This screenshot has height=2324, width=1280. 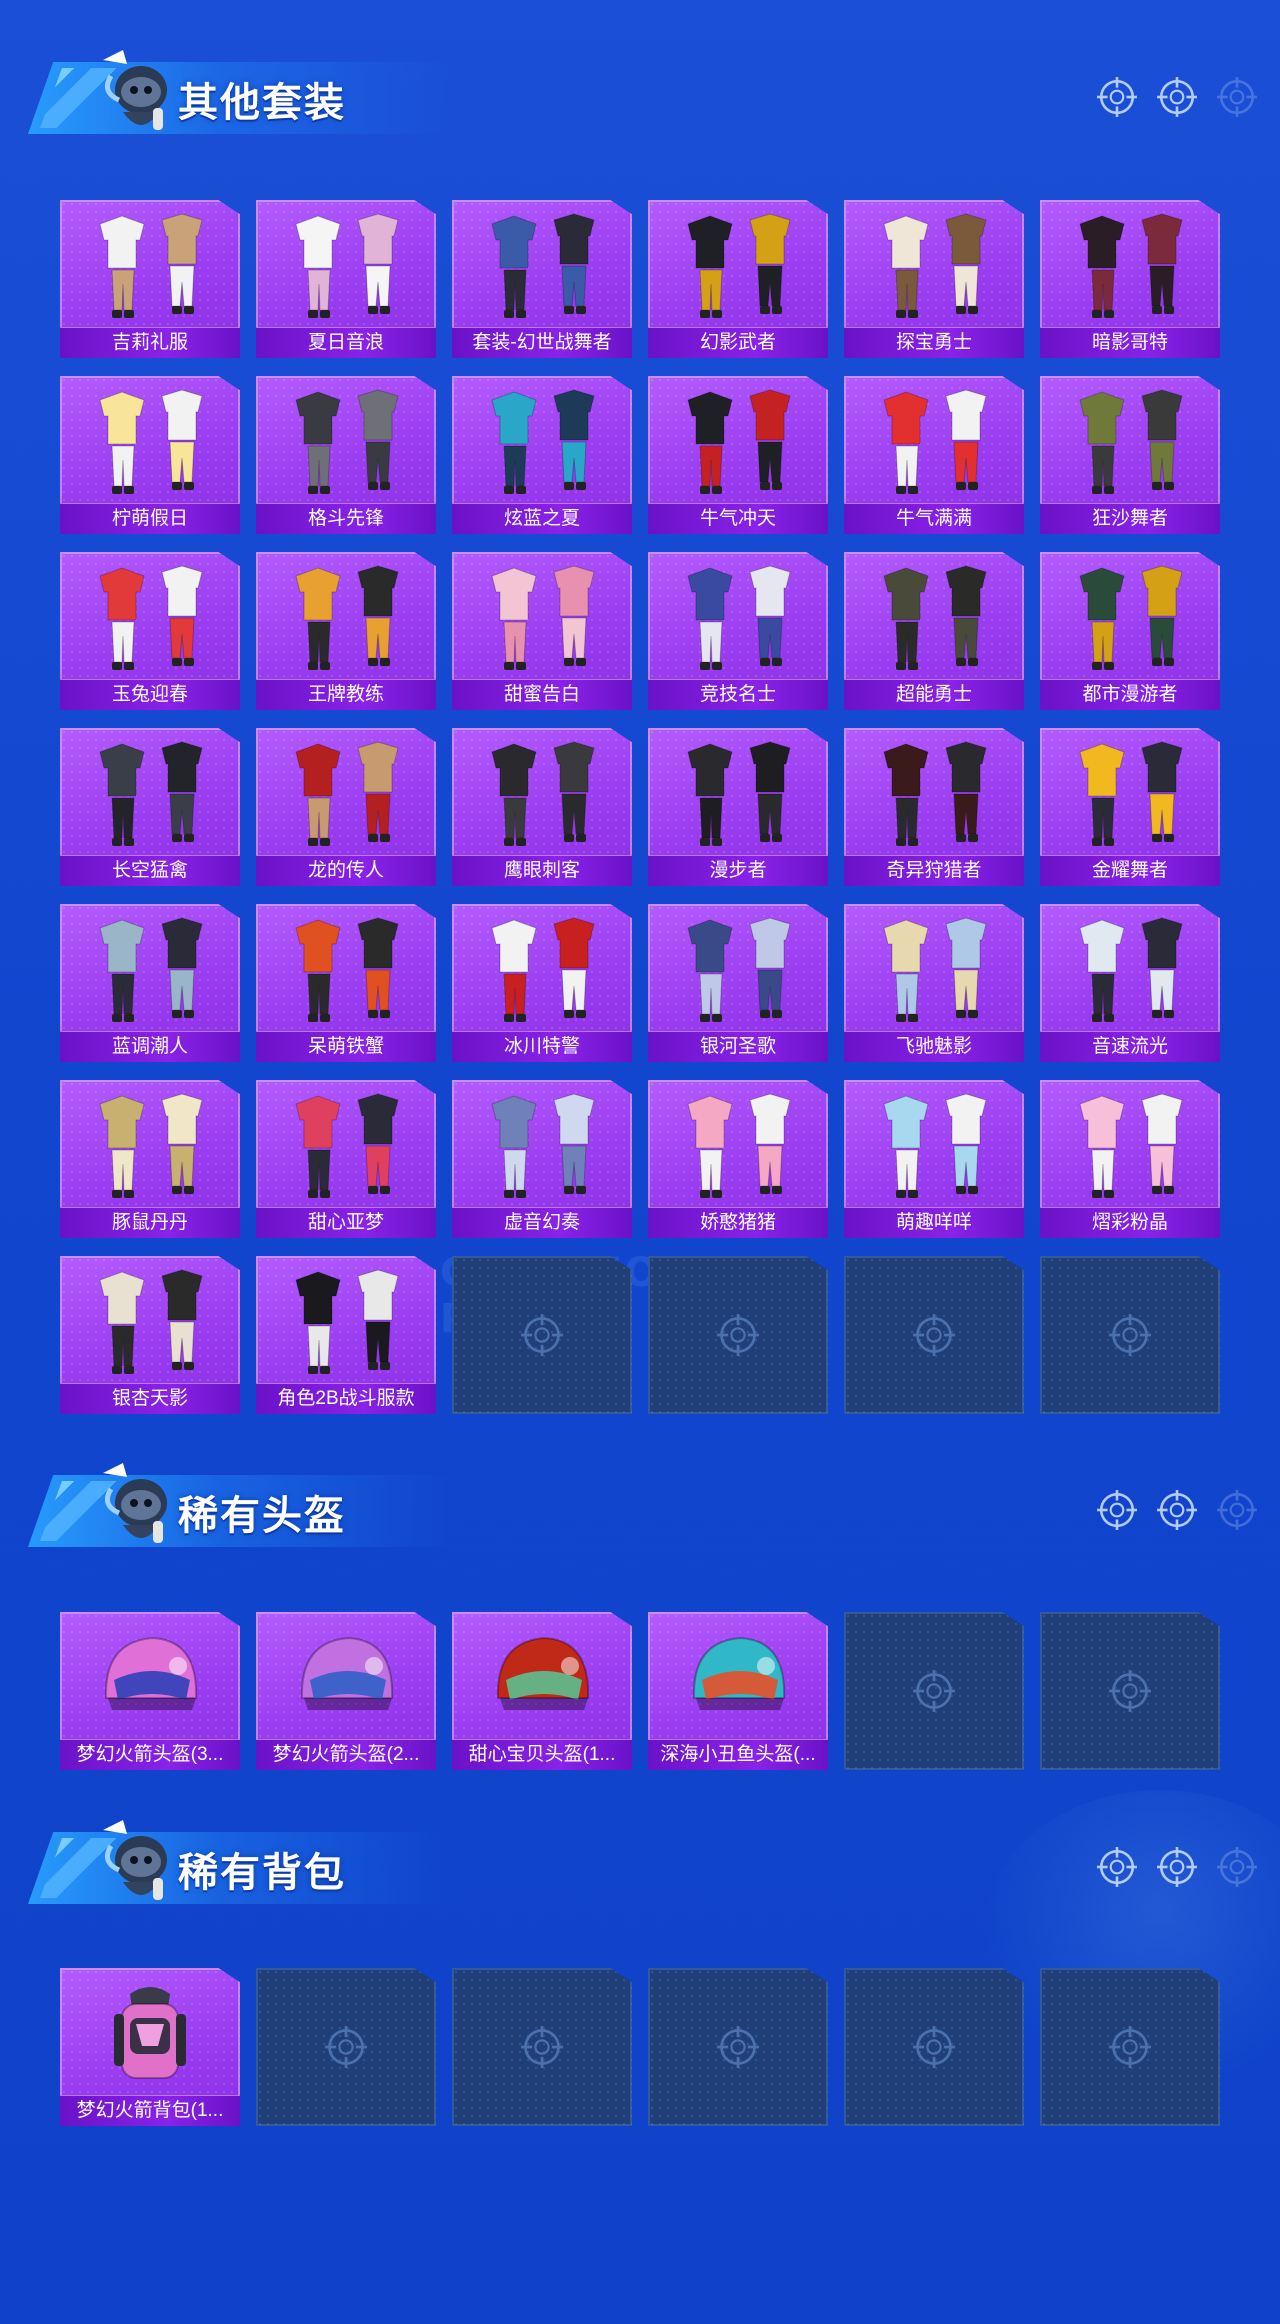 What do you see at coordinates (934, 279) in the screenshot?
I see `item-card: 探宝勇士` at bounding box center [934, 279].